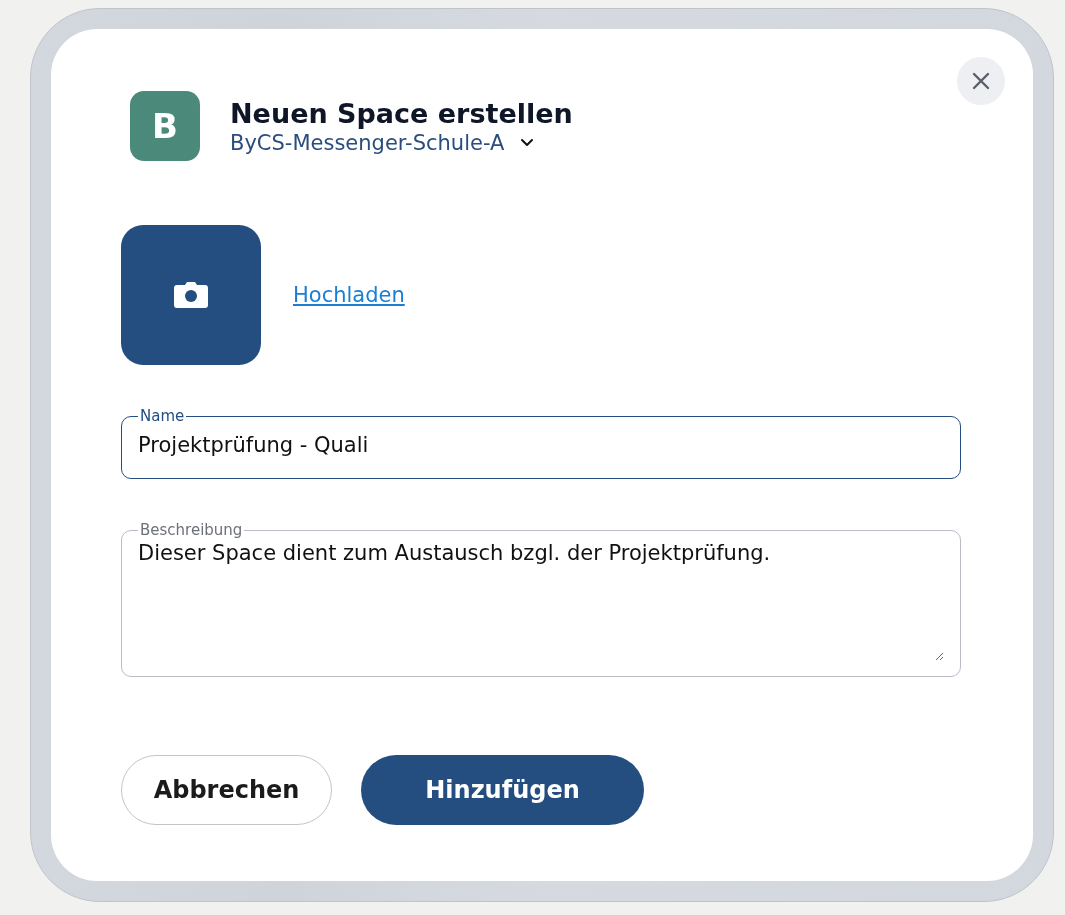 Image resolution: width=1065 pixels, height=915 pixels. What do you see at coordinates (191, 530) in the screenshot?
I see `field-label: Beschreibung` at bounding box center [191, 530].